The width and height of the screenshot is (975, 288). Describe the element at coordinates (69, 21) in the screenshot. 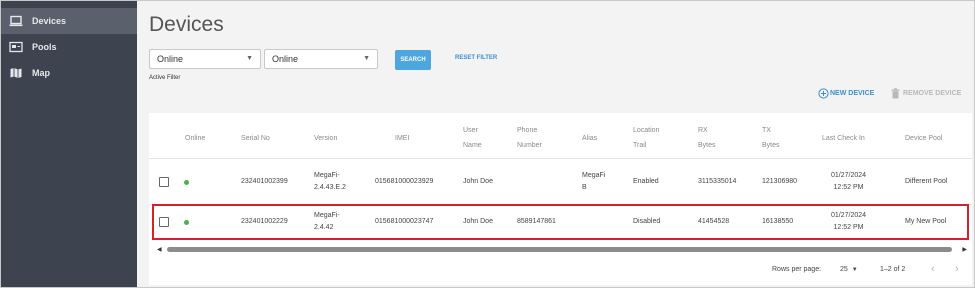

I see `sidebar-item-devices: Devices` at that location.